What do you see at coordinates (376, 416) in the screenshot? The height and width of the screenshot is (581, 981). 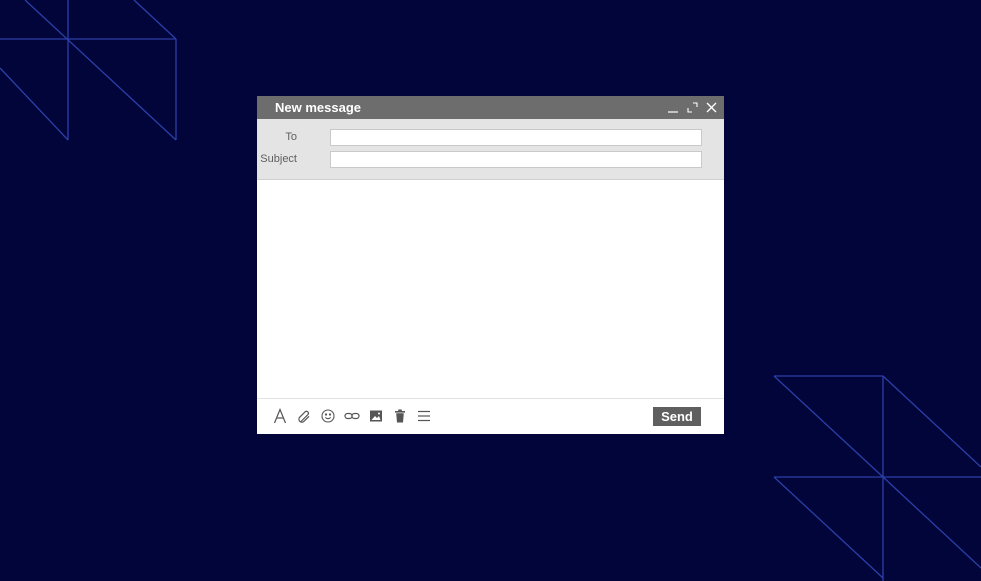 I see `image-icon` at bounding box center [376, 416].